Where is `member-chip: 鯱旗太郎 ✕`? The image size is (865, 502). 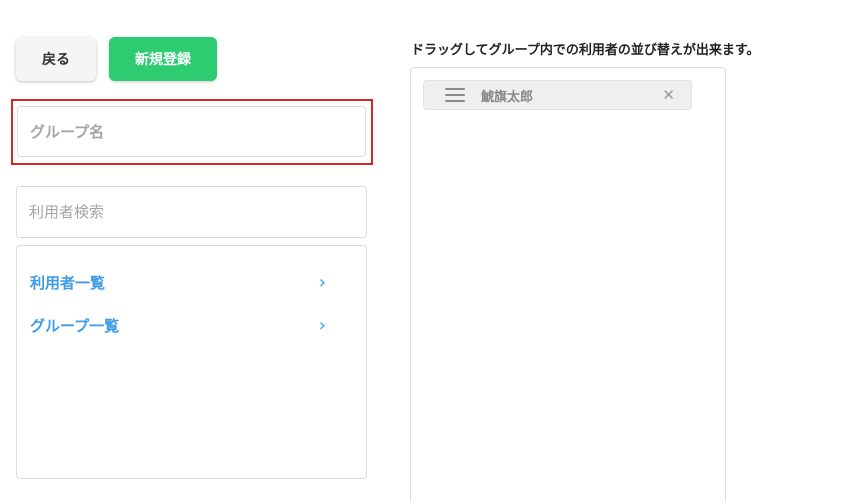 member-chip: 鯱旗太郎 ✕ is located at coordinates (557, 95).